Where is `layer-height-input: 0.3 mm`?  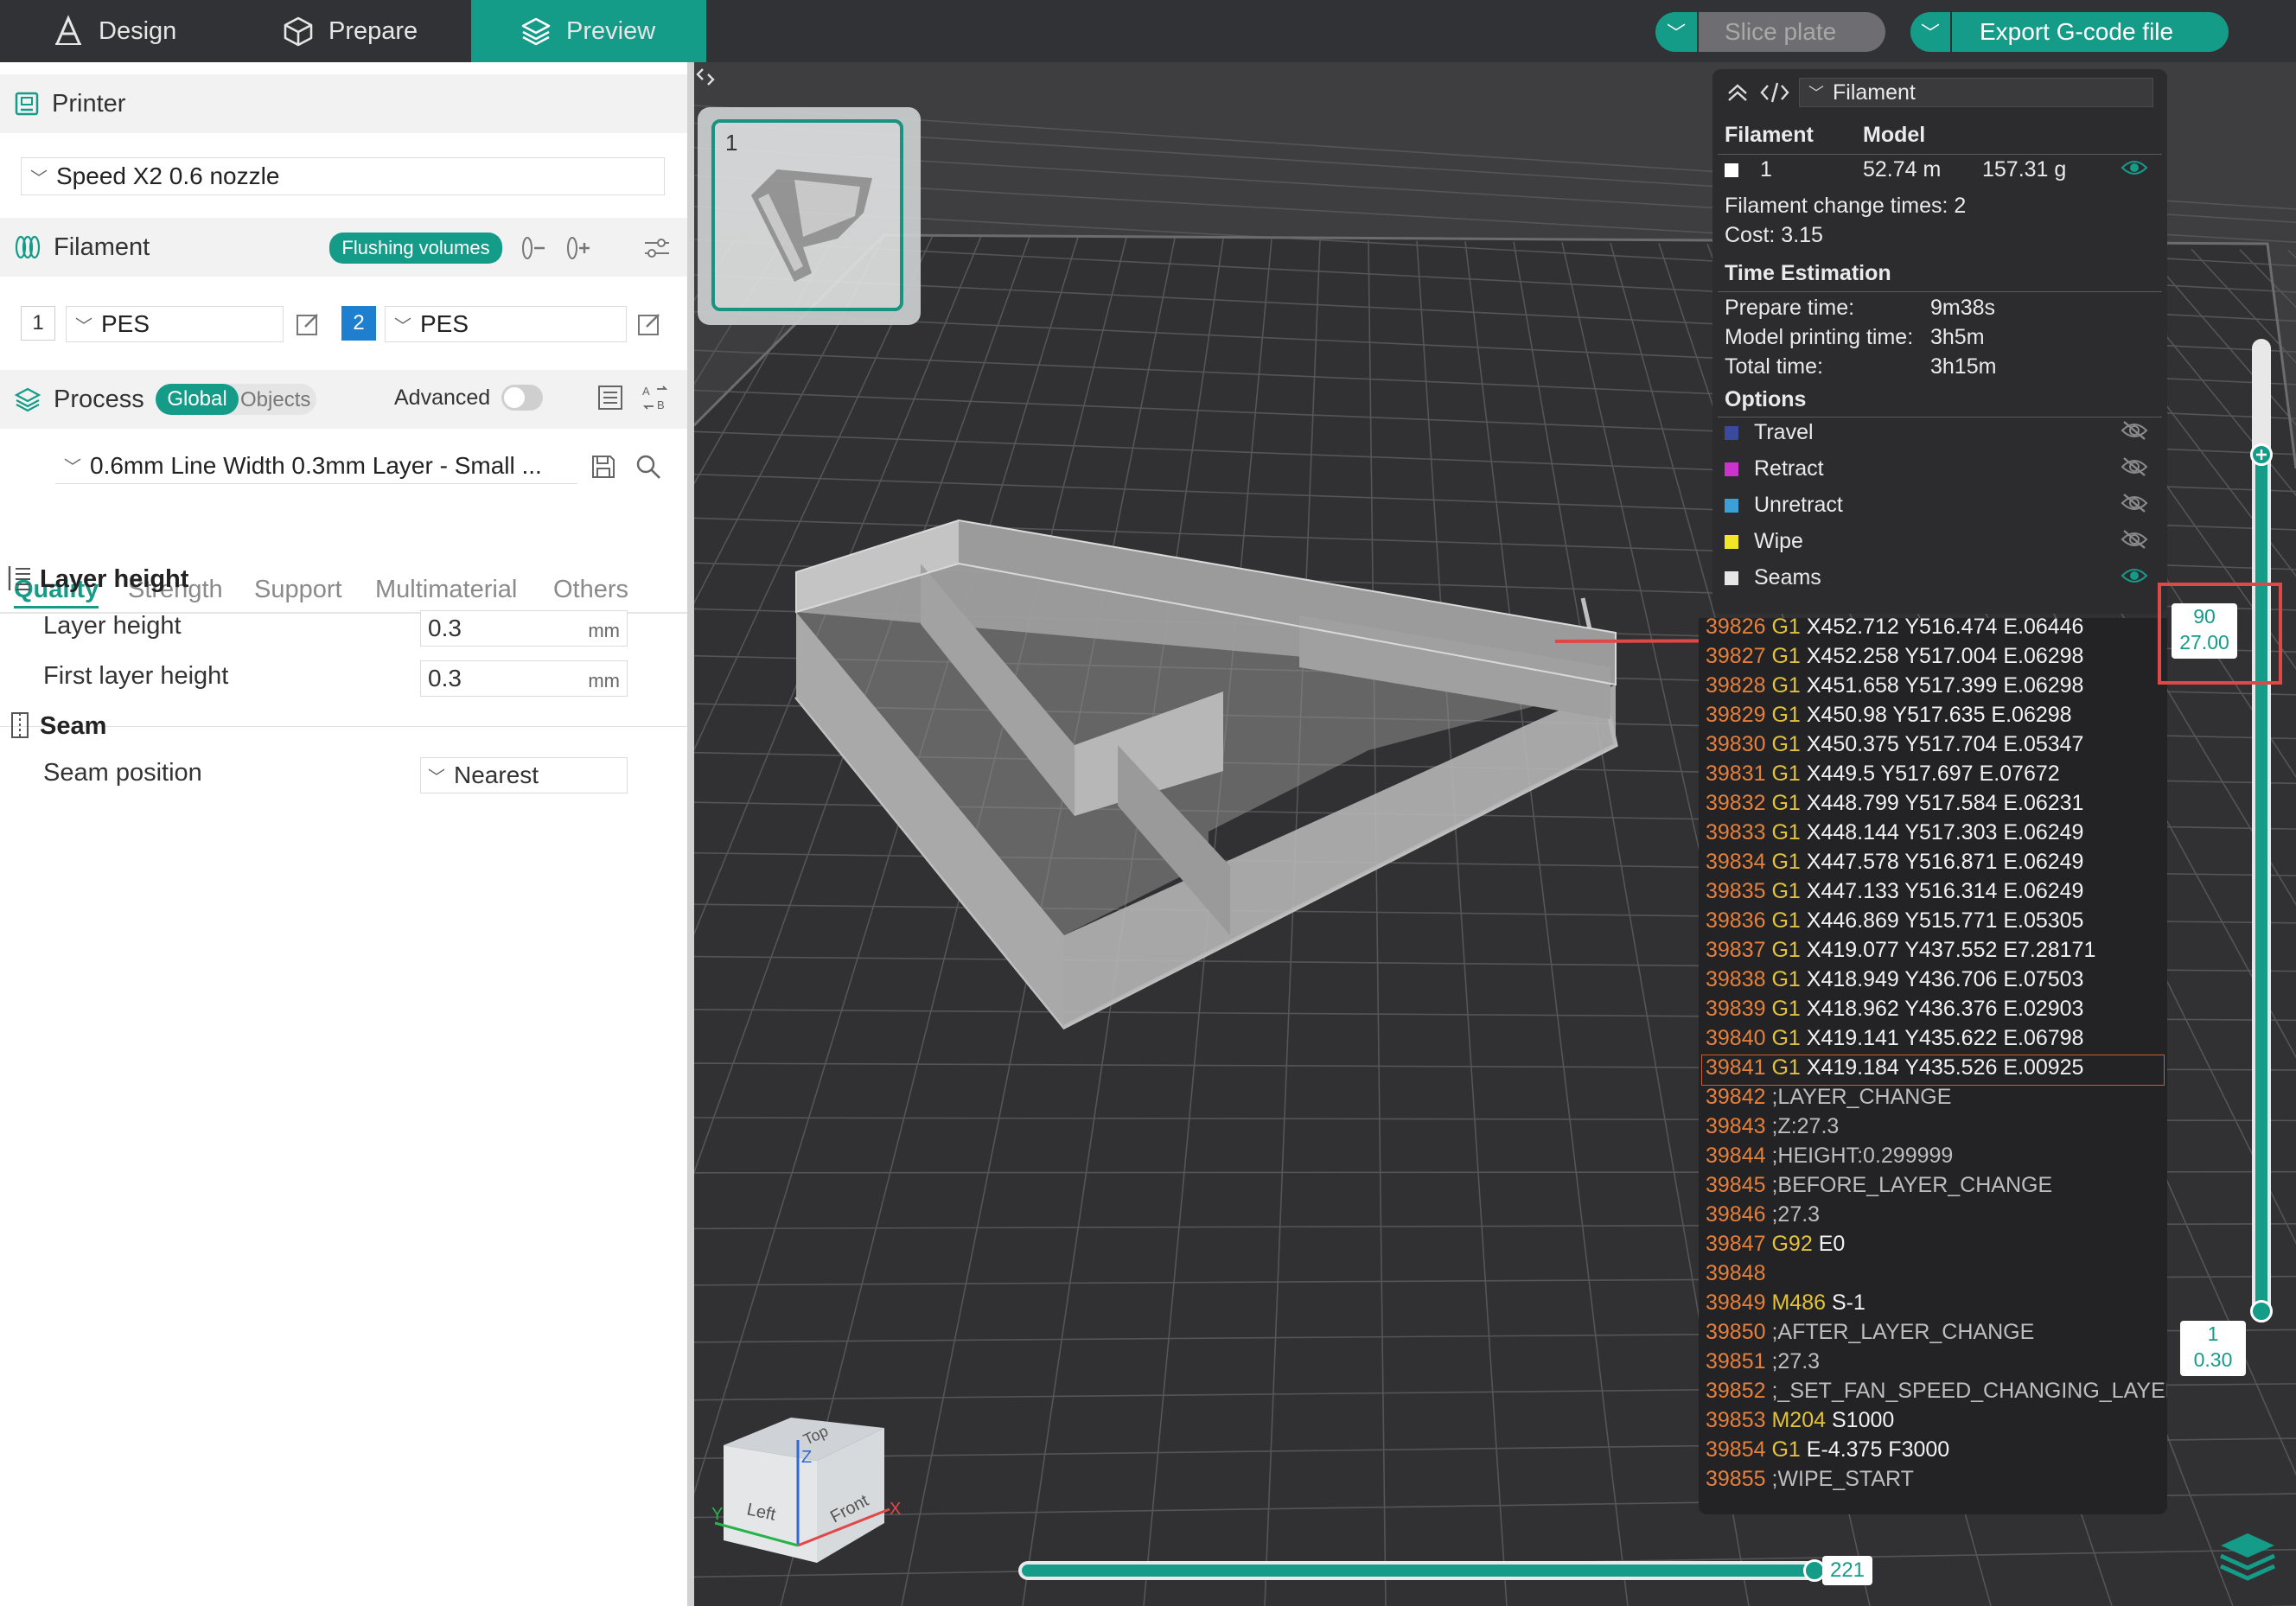 layer-height-input: 0.3 mm is located at coordinates (524, 628).